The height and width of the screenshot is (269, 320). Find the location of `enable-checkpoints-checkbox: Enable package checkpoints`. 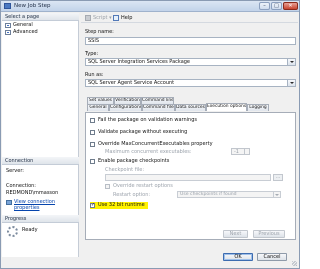

enable-checkpoints-checkbox: Enable package checkpoints is located at coordinates (129, 161).